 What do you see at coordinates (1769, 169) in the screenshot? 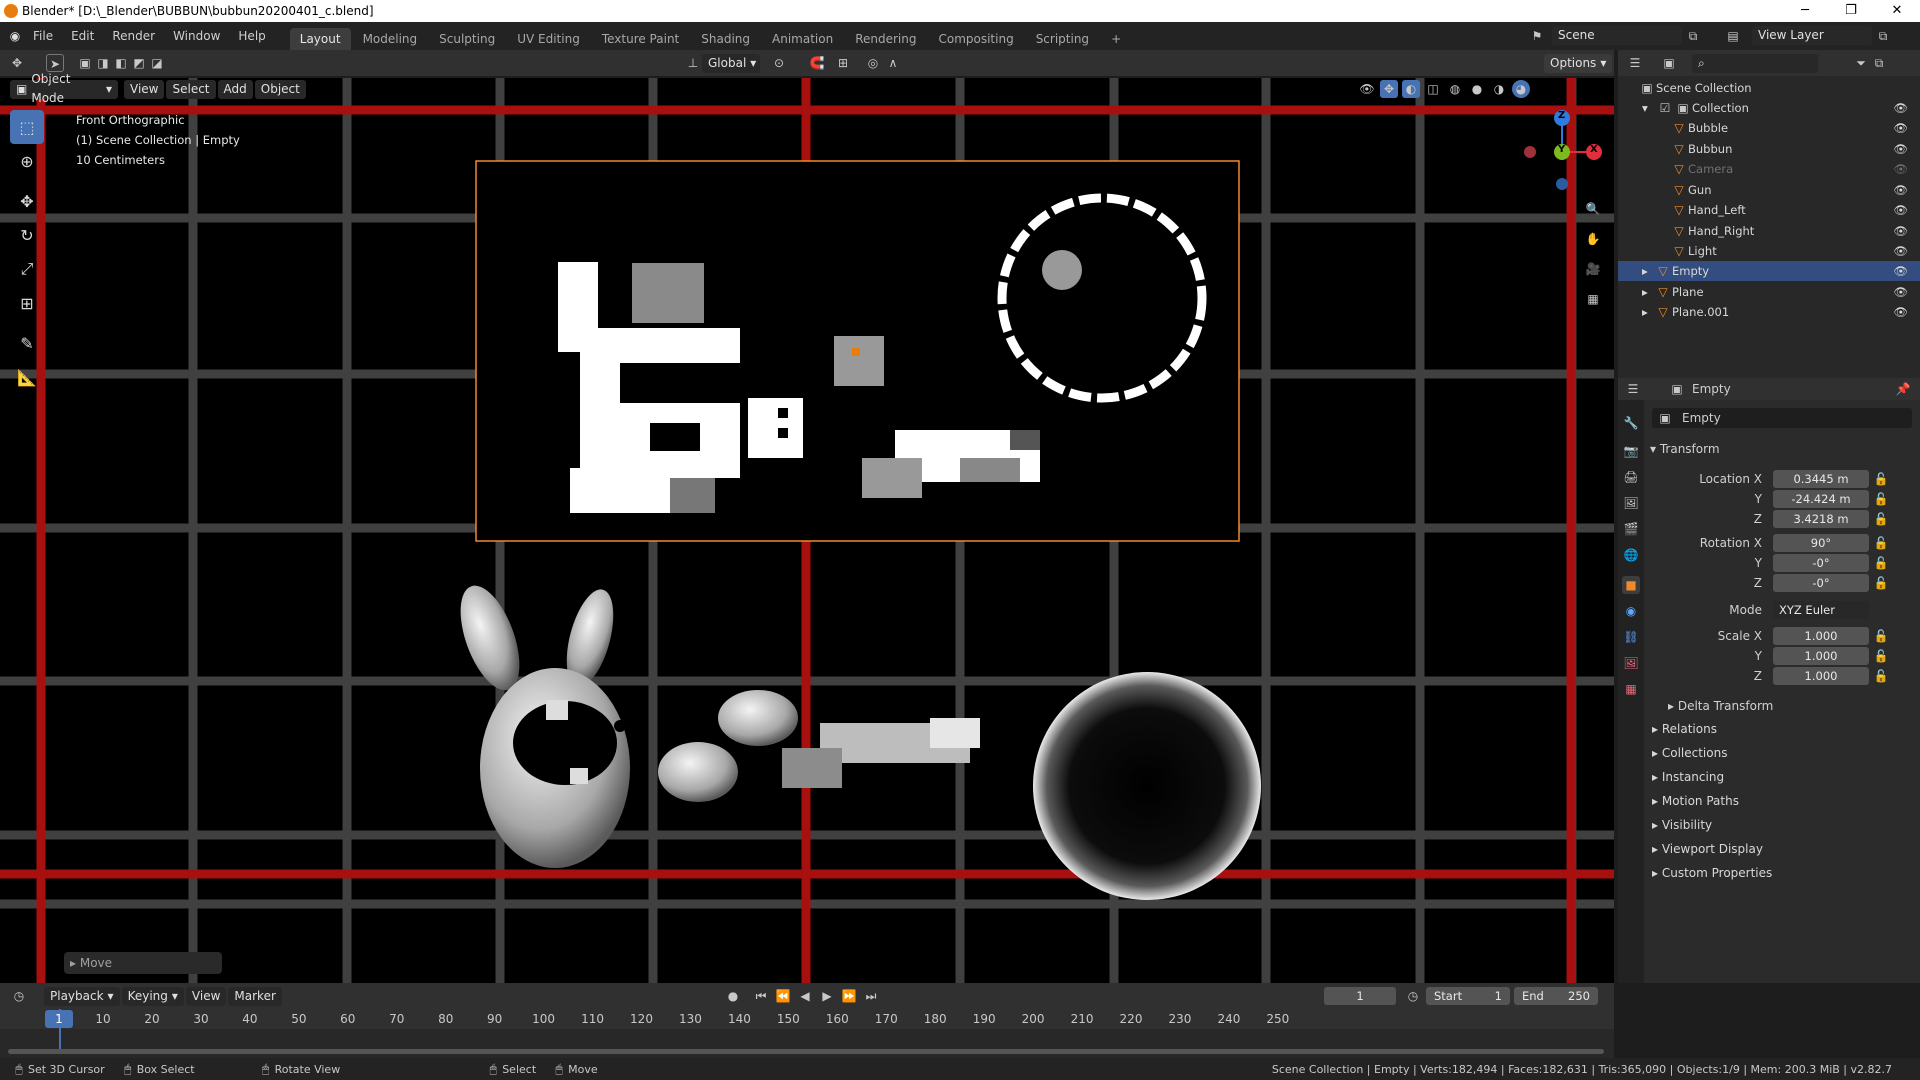
I see `outliner-item: ▽ Camera 👁` at bounding box center [1769, 169].